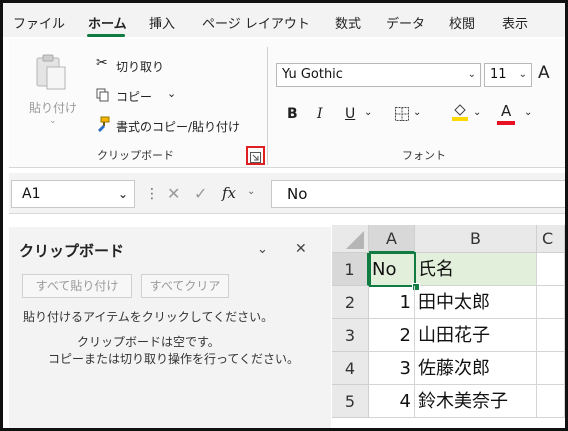 This screenshot has width=568, height=431. What do you see at coordinates (106, 35) in the screenshot?
I see `active-tab-indicator` at bounding box center [106, 35].